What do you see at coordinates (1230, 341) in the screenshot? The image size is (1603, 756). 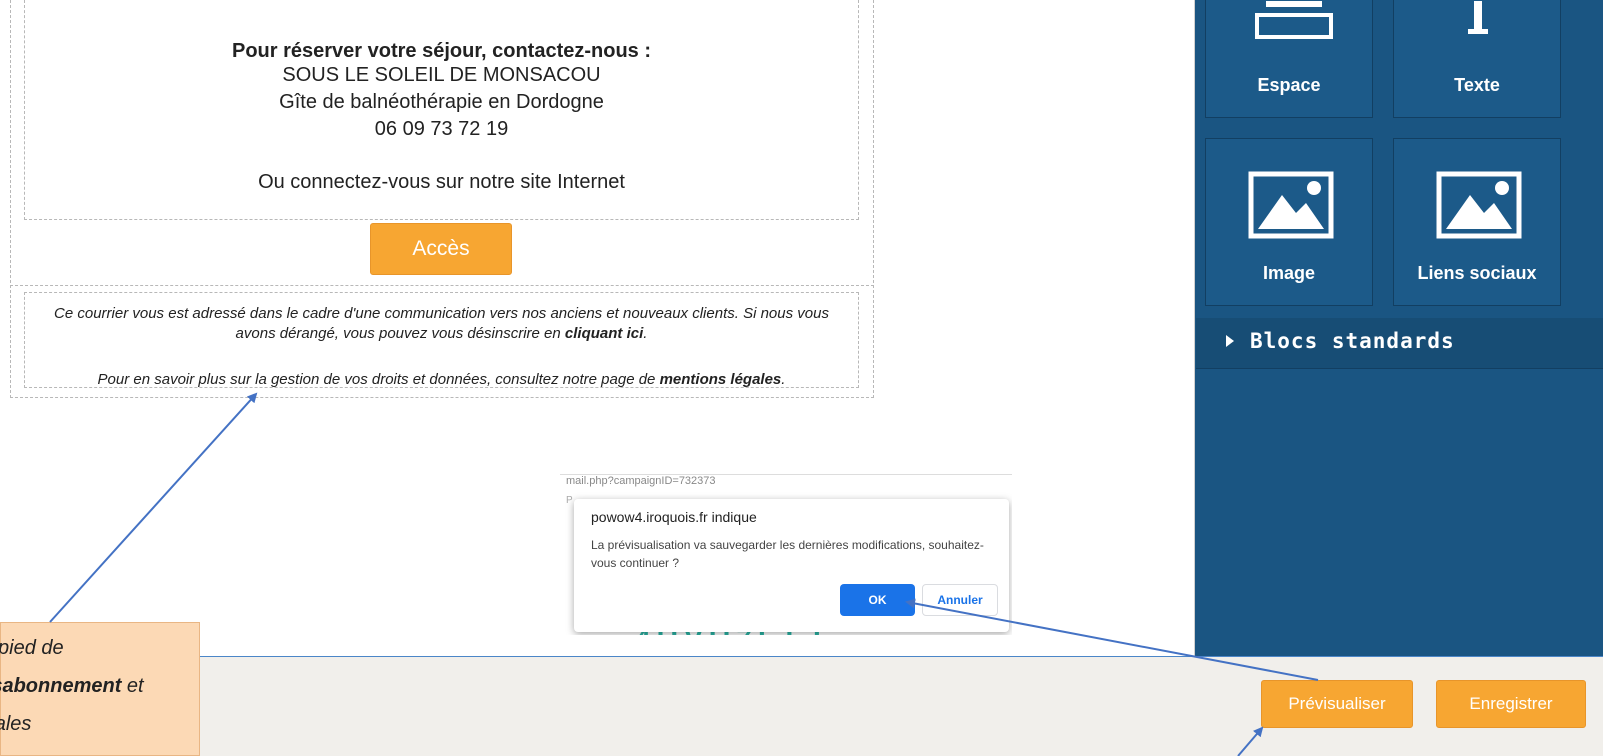 I see `caret-right-icon` at bounding box center [1230, 341].